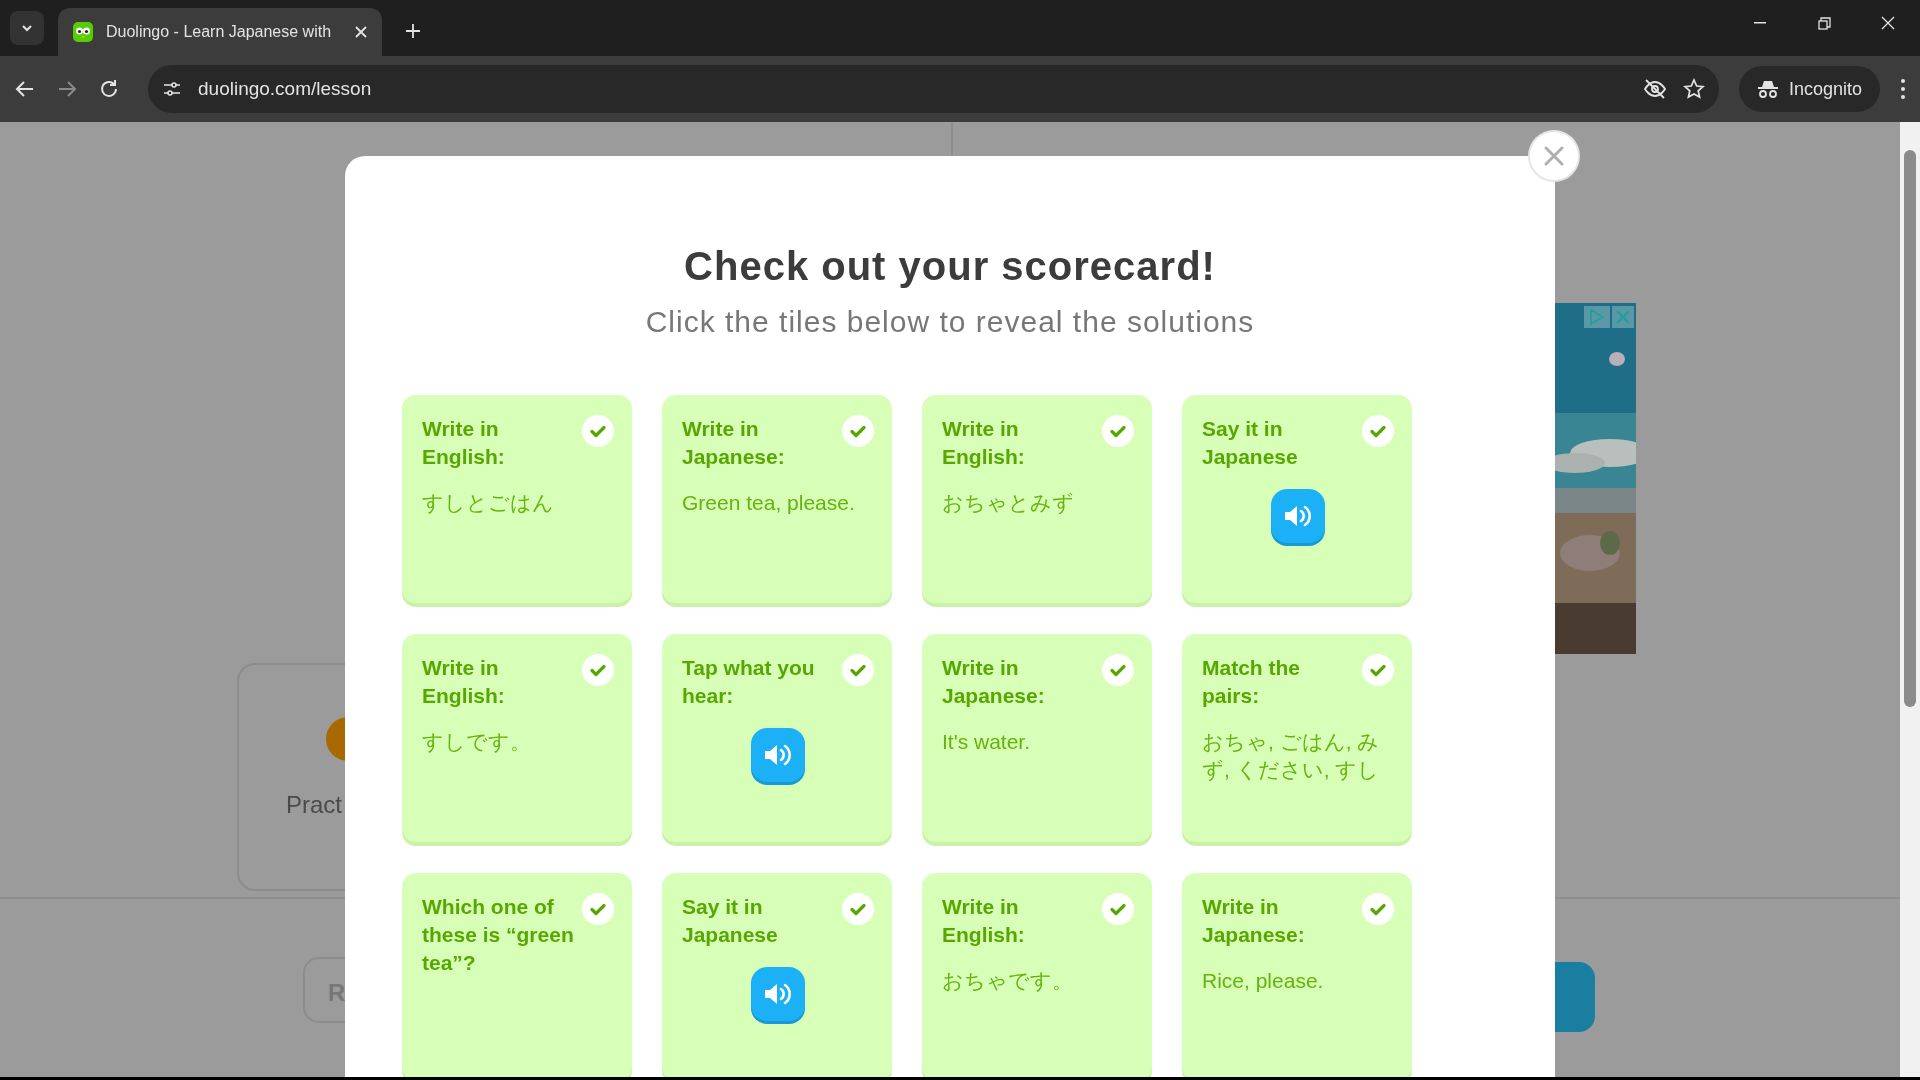 Image resolution: width=1920 pixels, height=1080 pixels. What do you see at coordinates (1654, 89) in the screenshot?
I see `eye-off-icon` at bounding box center [1654, 89].